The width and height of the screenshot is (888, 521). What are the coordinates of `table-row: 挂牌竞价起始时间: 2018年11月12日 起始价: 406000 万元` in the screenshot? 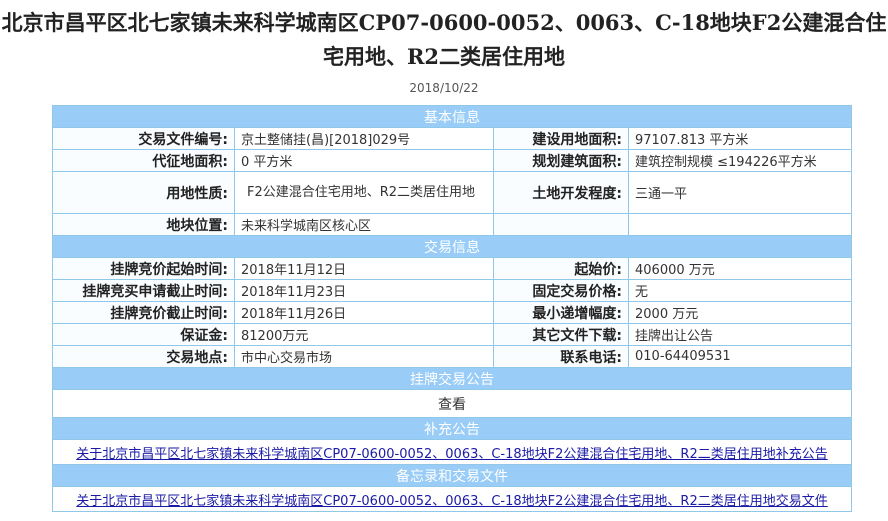 It's located at (452, 268).